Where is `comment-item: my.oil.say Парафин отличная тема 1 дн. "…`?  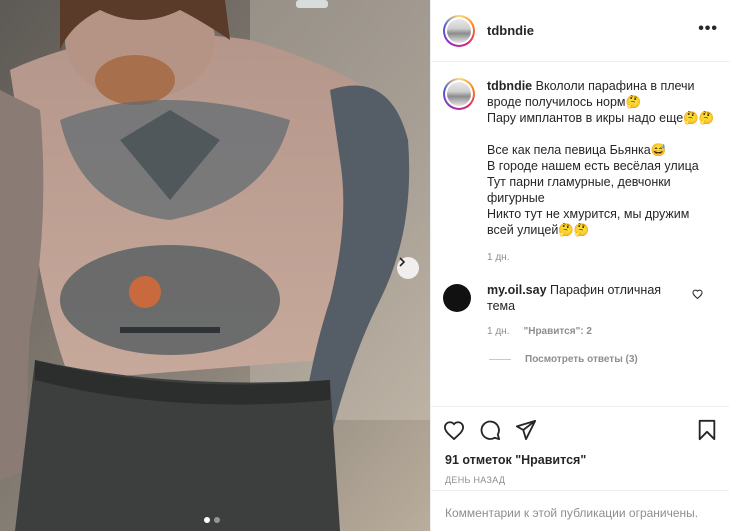
comment-item: my.oil.say Парафин отличная тема 1 дн. "… is located at coordinates (580, 303).